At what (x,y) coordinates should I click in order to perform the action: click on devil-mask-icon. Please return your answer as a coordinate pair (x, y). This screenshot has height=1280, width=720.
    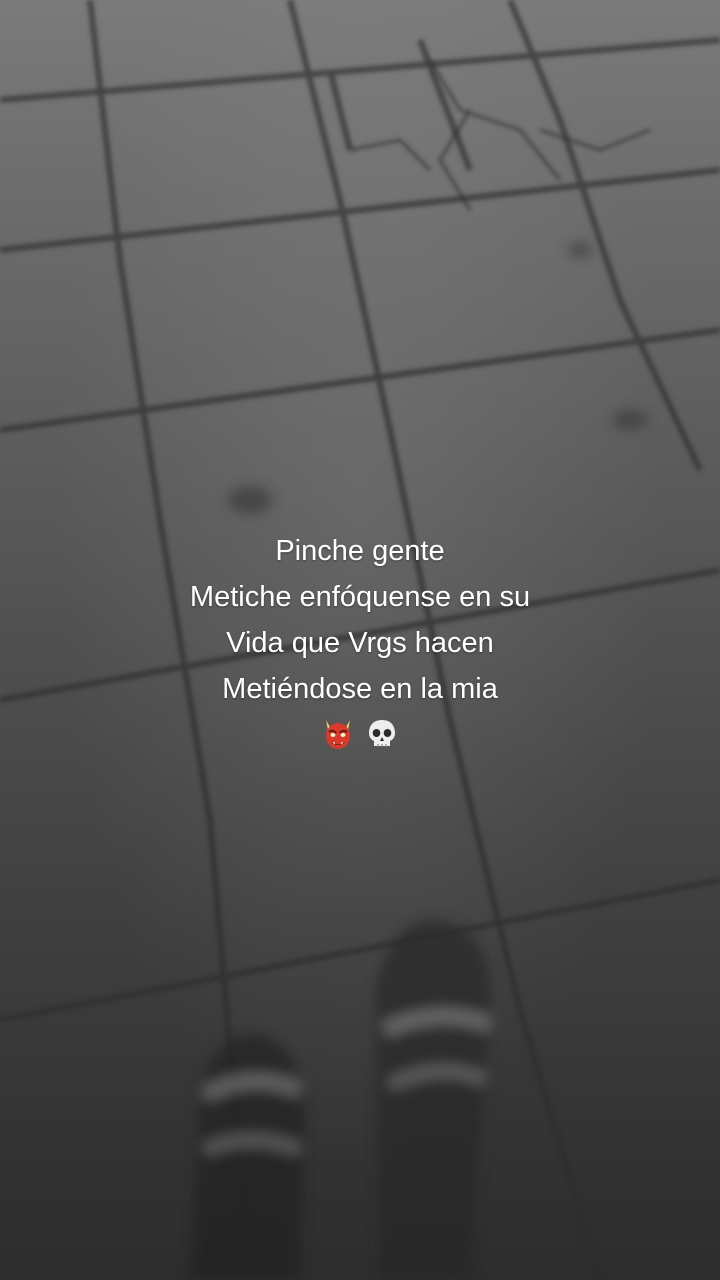
    Looking at the image, I should click on (338, 734).